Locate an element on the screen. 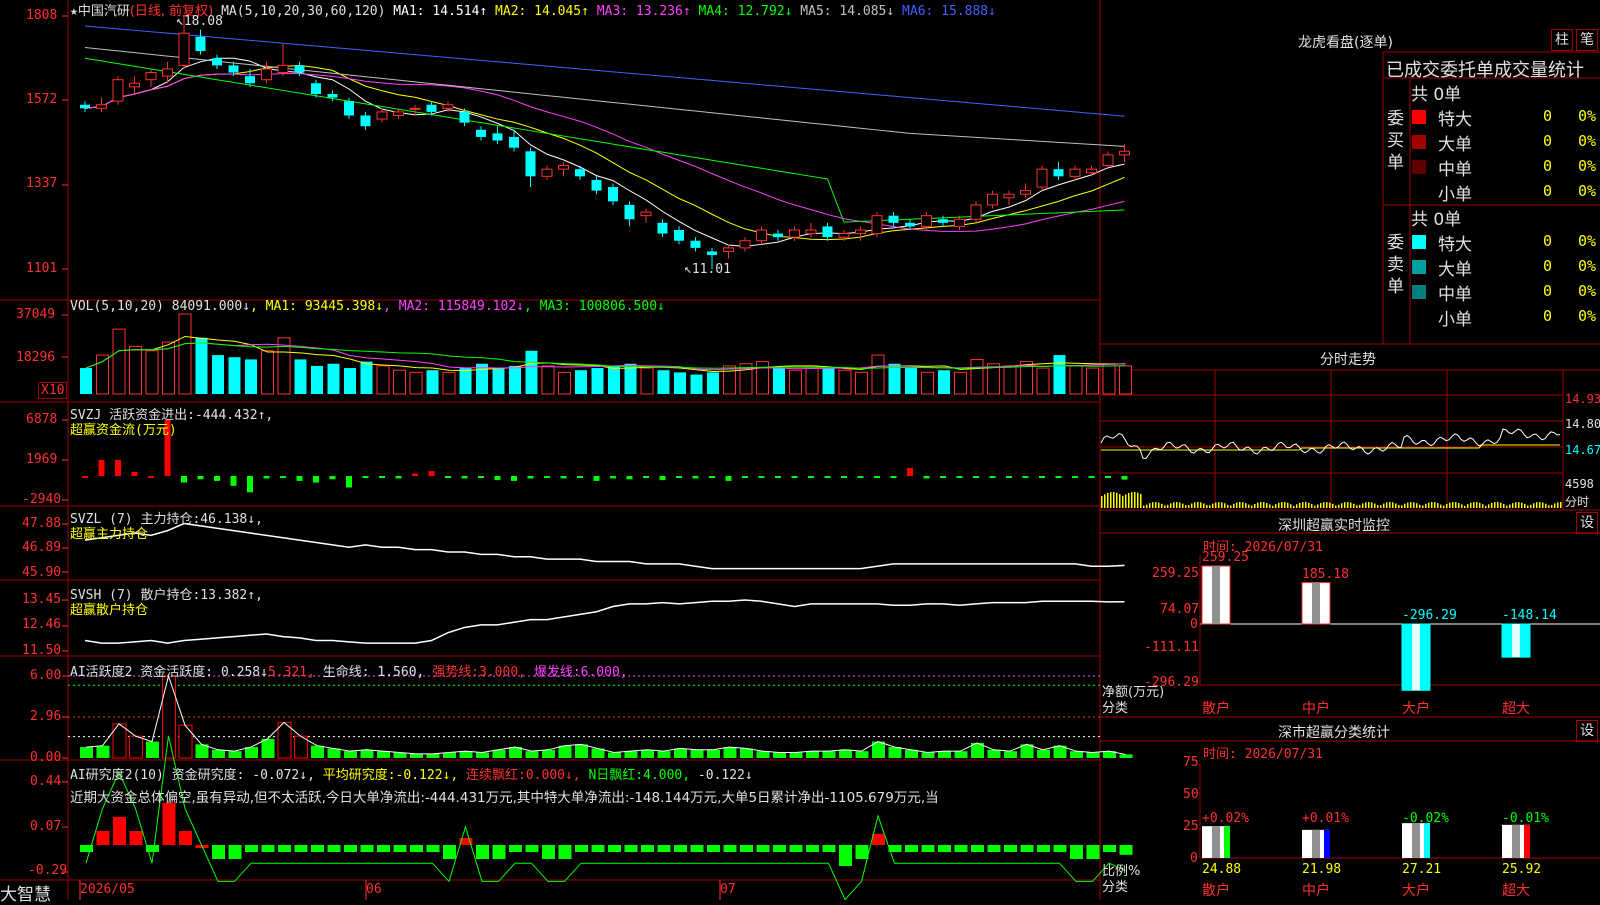 Image resolution: width=1600 pixels, height=905 pixels. bar-view-button: 柱 is located at coordinates (1562, 40).